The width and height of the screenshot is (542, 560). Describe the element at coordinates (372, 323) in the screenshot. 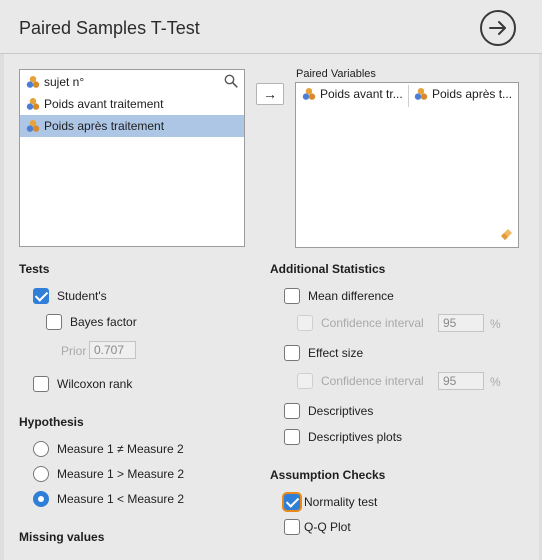

I see `mean-ci-label: Confidence interval` at that location.